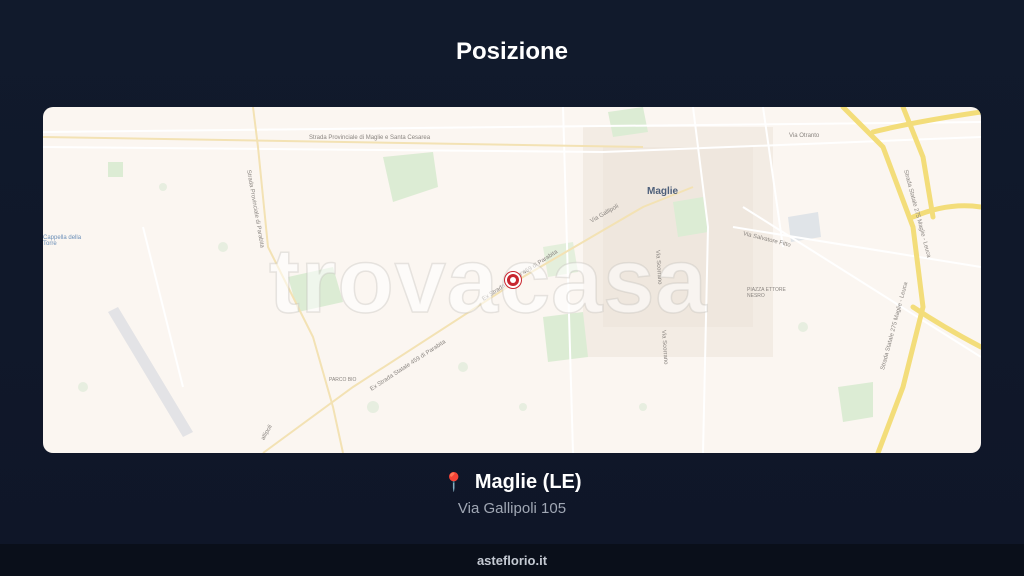  Describe the element at coordinates (488, 281) in the screenshot. I see `watermark: trovacasa` at that location.